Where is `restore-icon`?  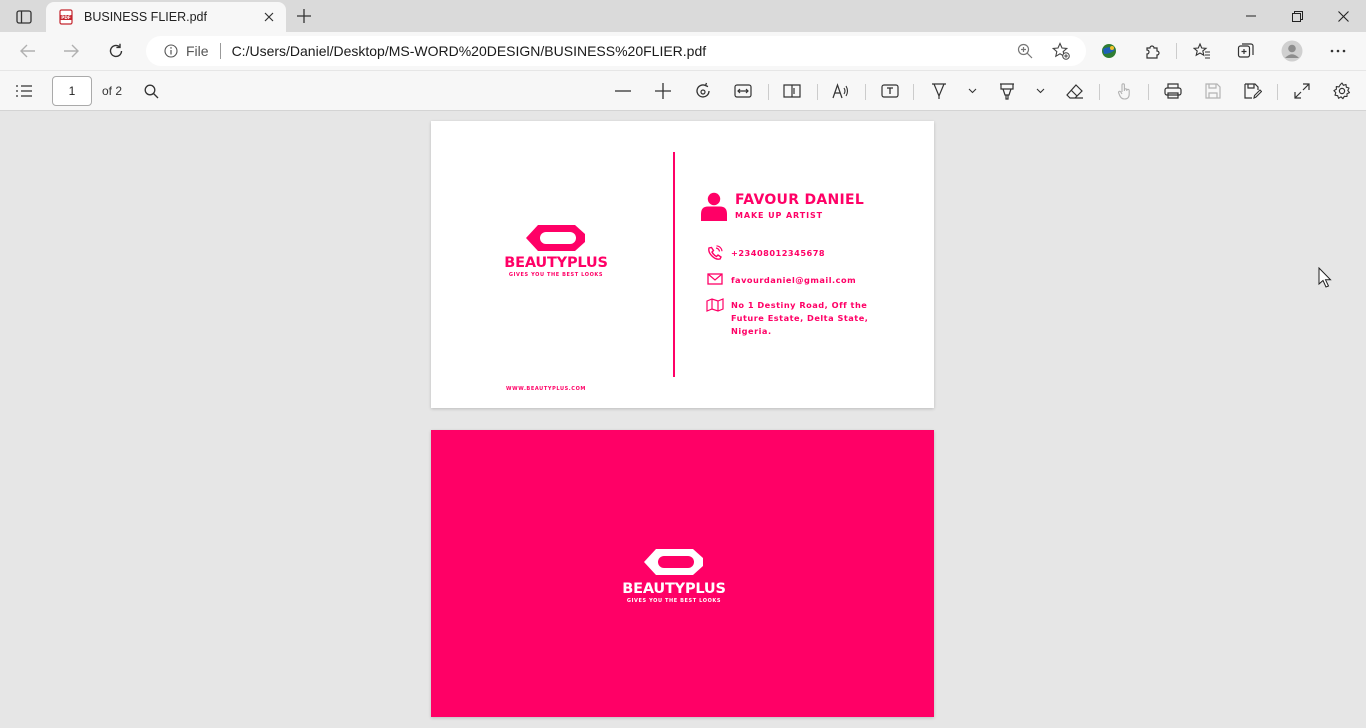 restore-icon is located at coordinates (1297, 16).